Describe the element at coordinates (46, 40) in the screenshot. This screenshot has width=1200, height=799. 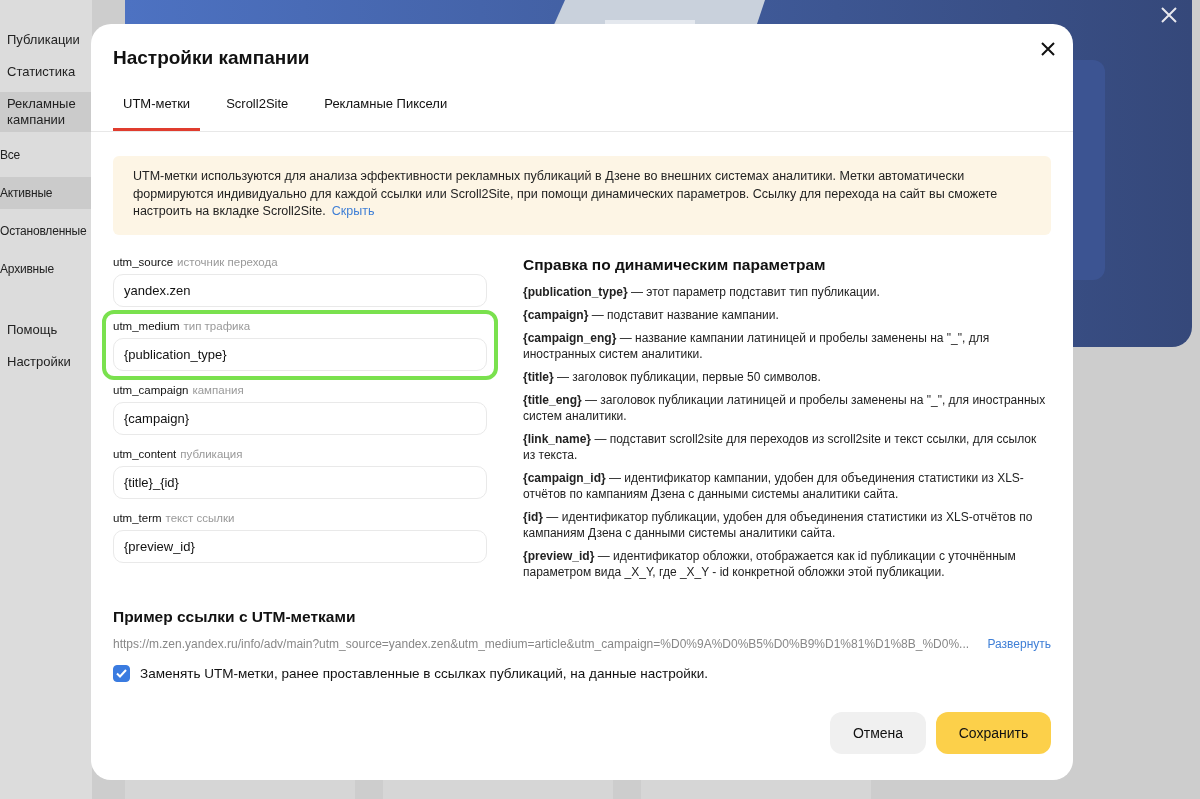
I see `sidebar-item: Публикации` at that location.